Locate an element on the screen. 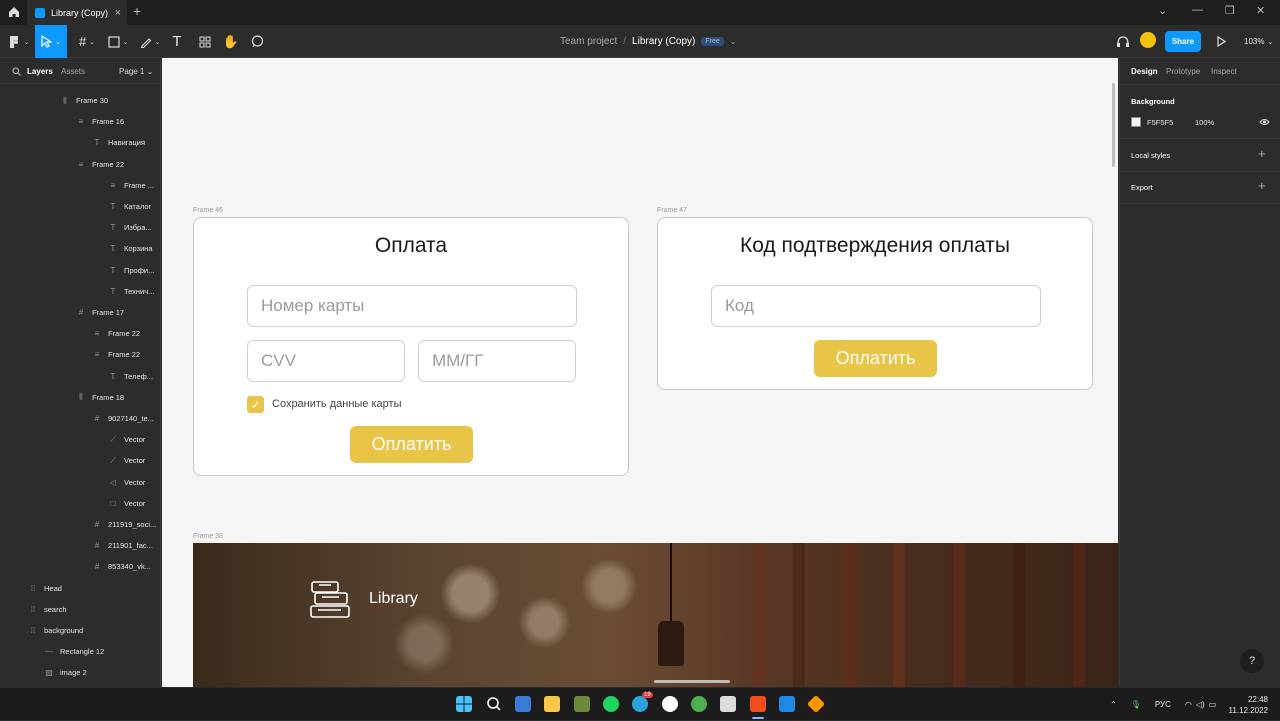  battery-icon: ▭ is located at coordinates (1213, 704).